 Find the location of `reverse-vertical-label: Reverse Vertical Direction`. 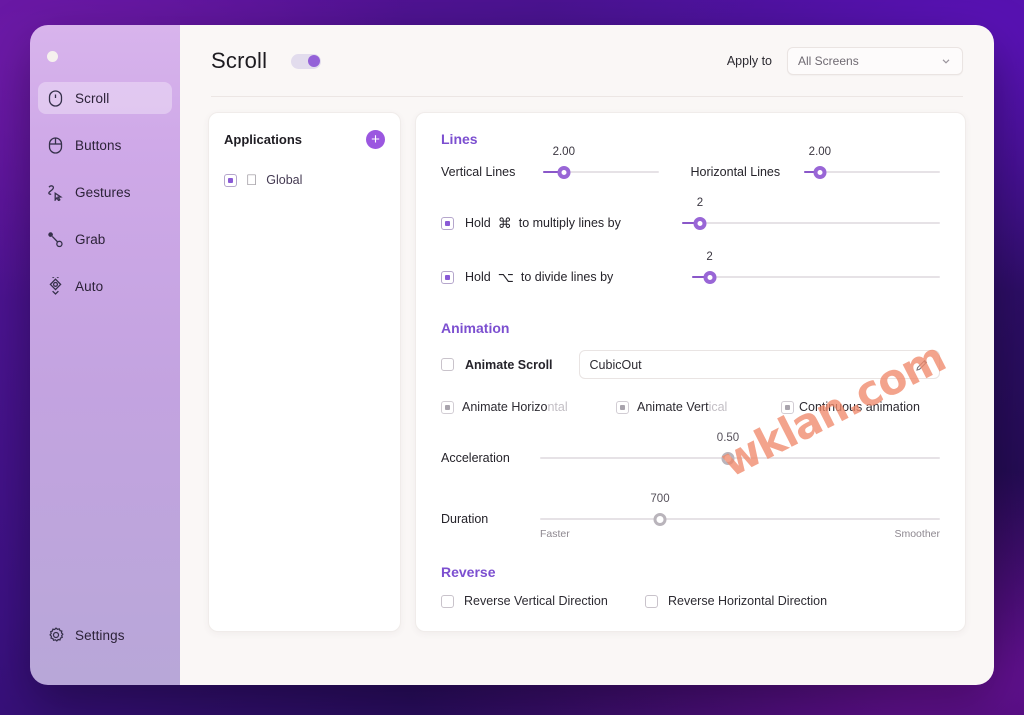

reverse-vertical-label: Reverse Vertical Direction is located at coordinates (536, 601).